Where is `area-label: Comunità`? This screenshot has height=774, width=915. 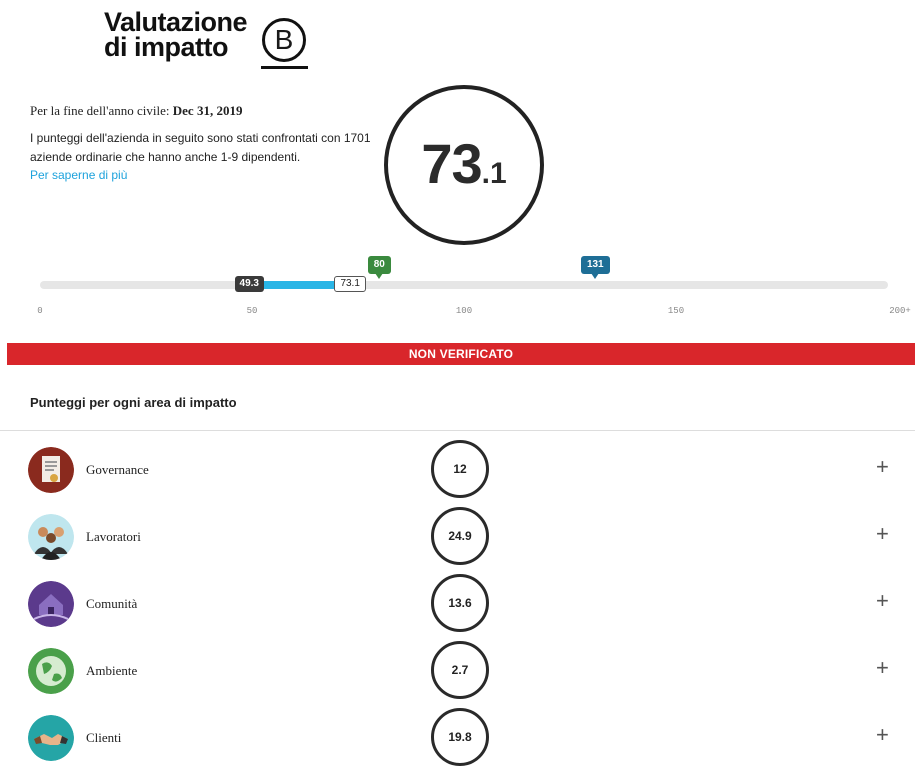
area-label: Comunità is located at coordinates (112, 603).